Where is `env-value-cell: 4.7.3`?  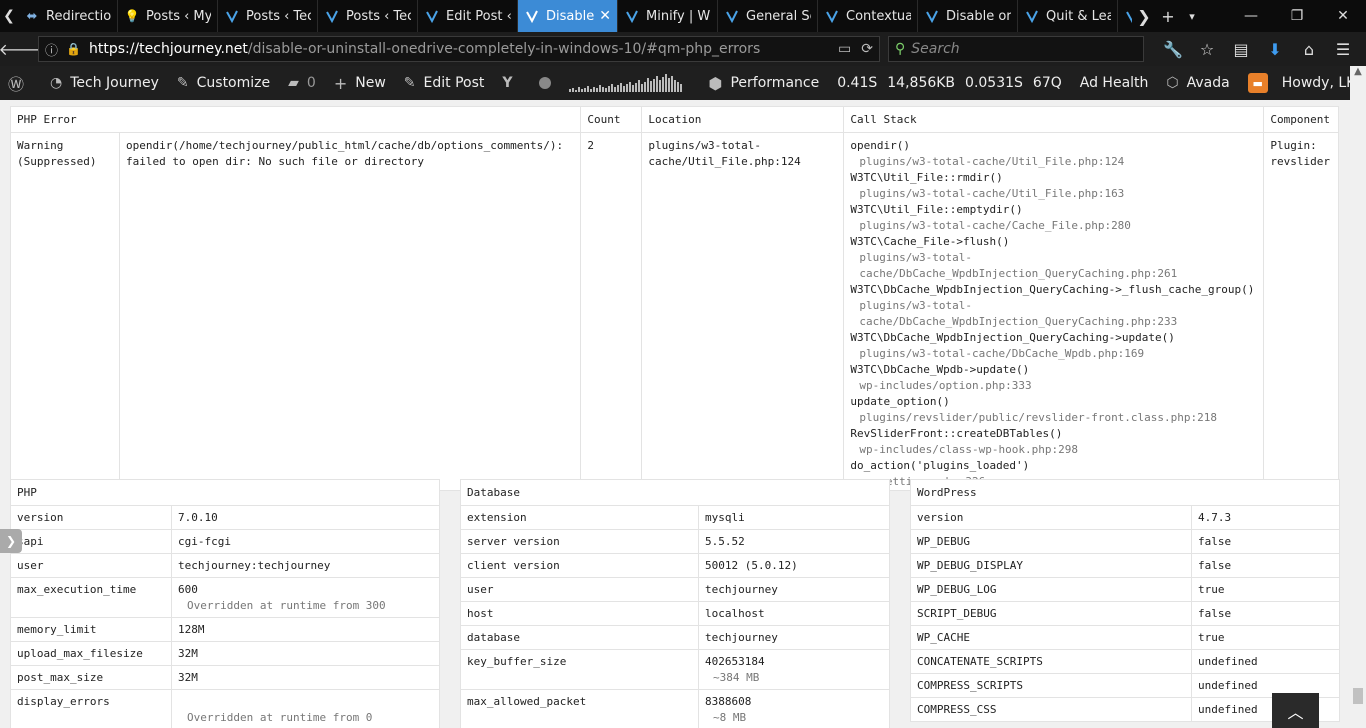
env-value-cell: 4.7.3 is located at coordinates (1265, 517).